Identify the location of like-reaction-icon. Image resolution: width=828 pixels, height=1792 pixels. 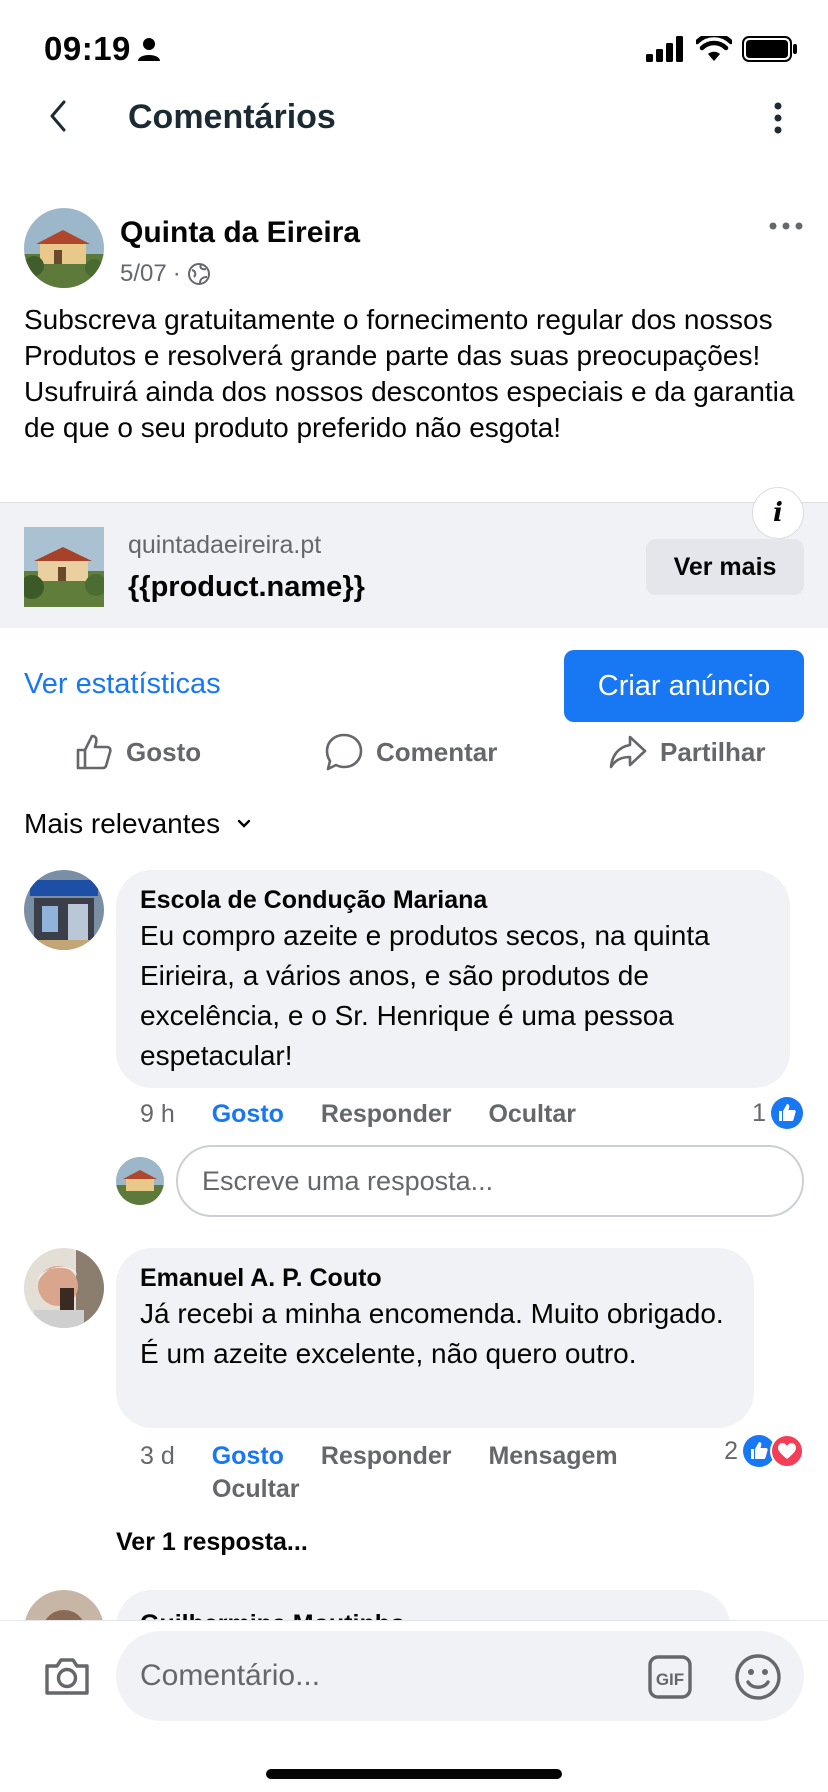
(787, 1113).